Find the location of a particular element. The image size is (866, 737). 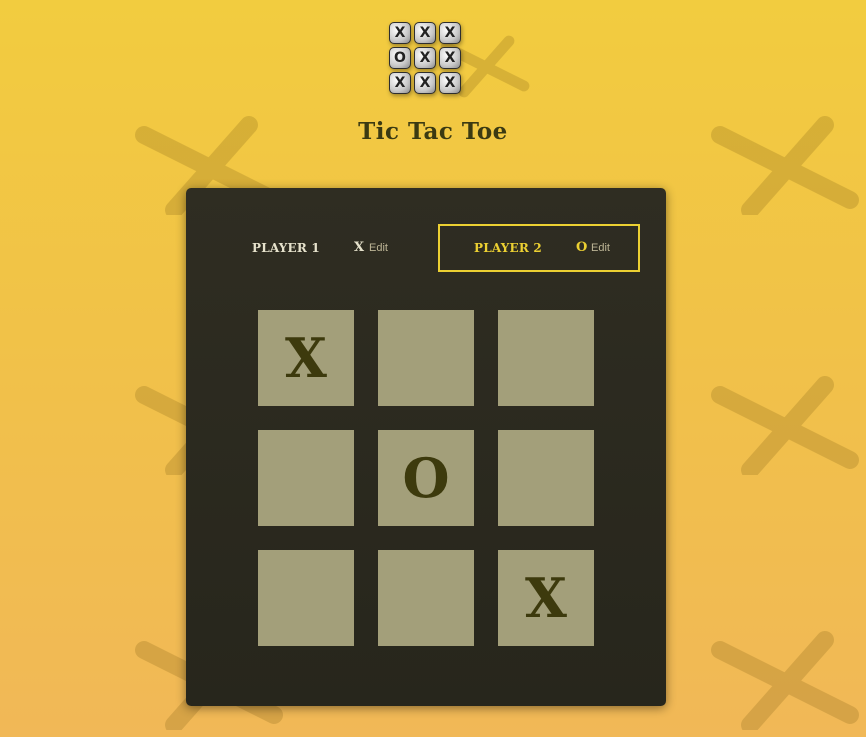

player-2-card: PLAYER 2 O Edit is located at coordinates (539, 248).